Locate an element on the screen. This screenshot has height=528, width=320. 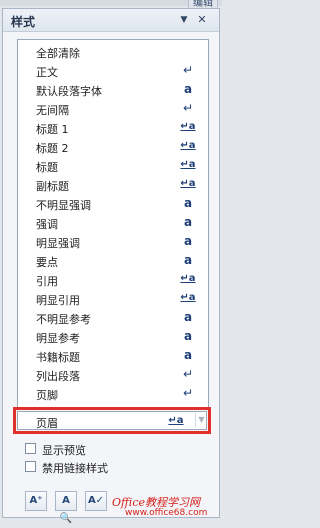
style-item: 书籍标题 a is located at coordinates (113, 355).